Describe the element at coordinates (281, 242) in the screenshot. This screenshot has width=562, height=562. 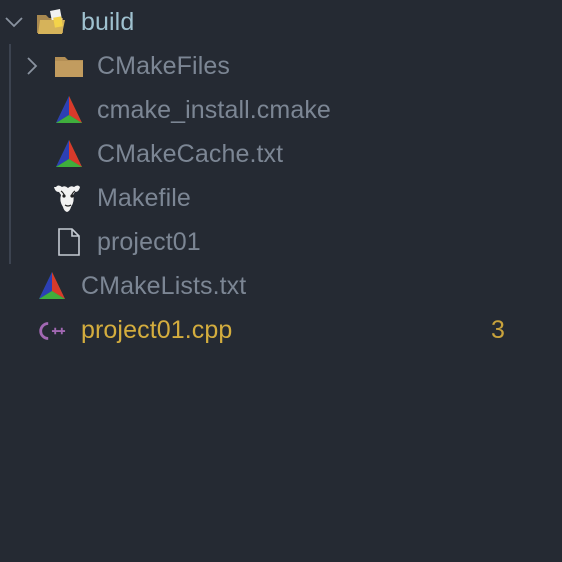
I see `file-row-project01: project01` at that location.